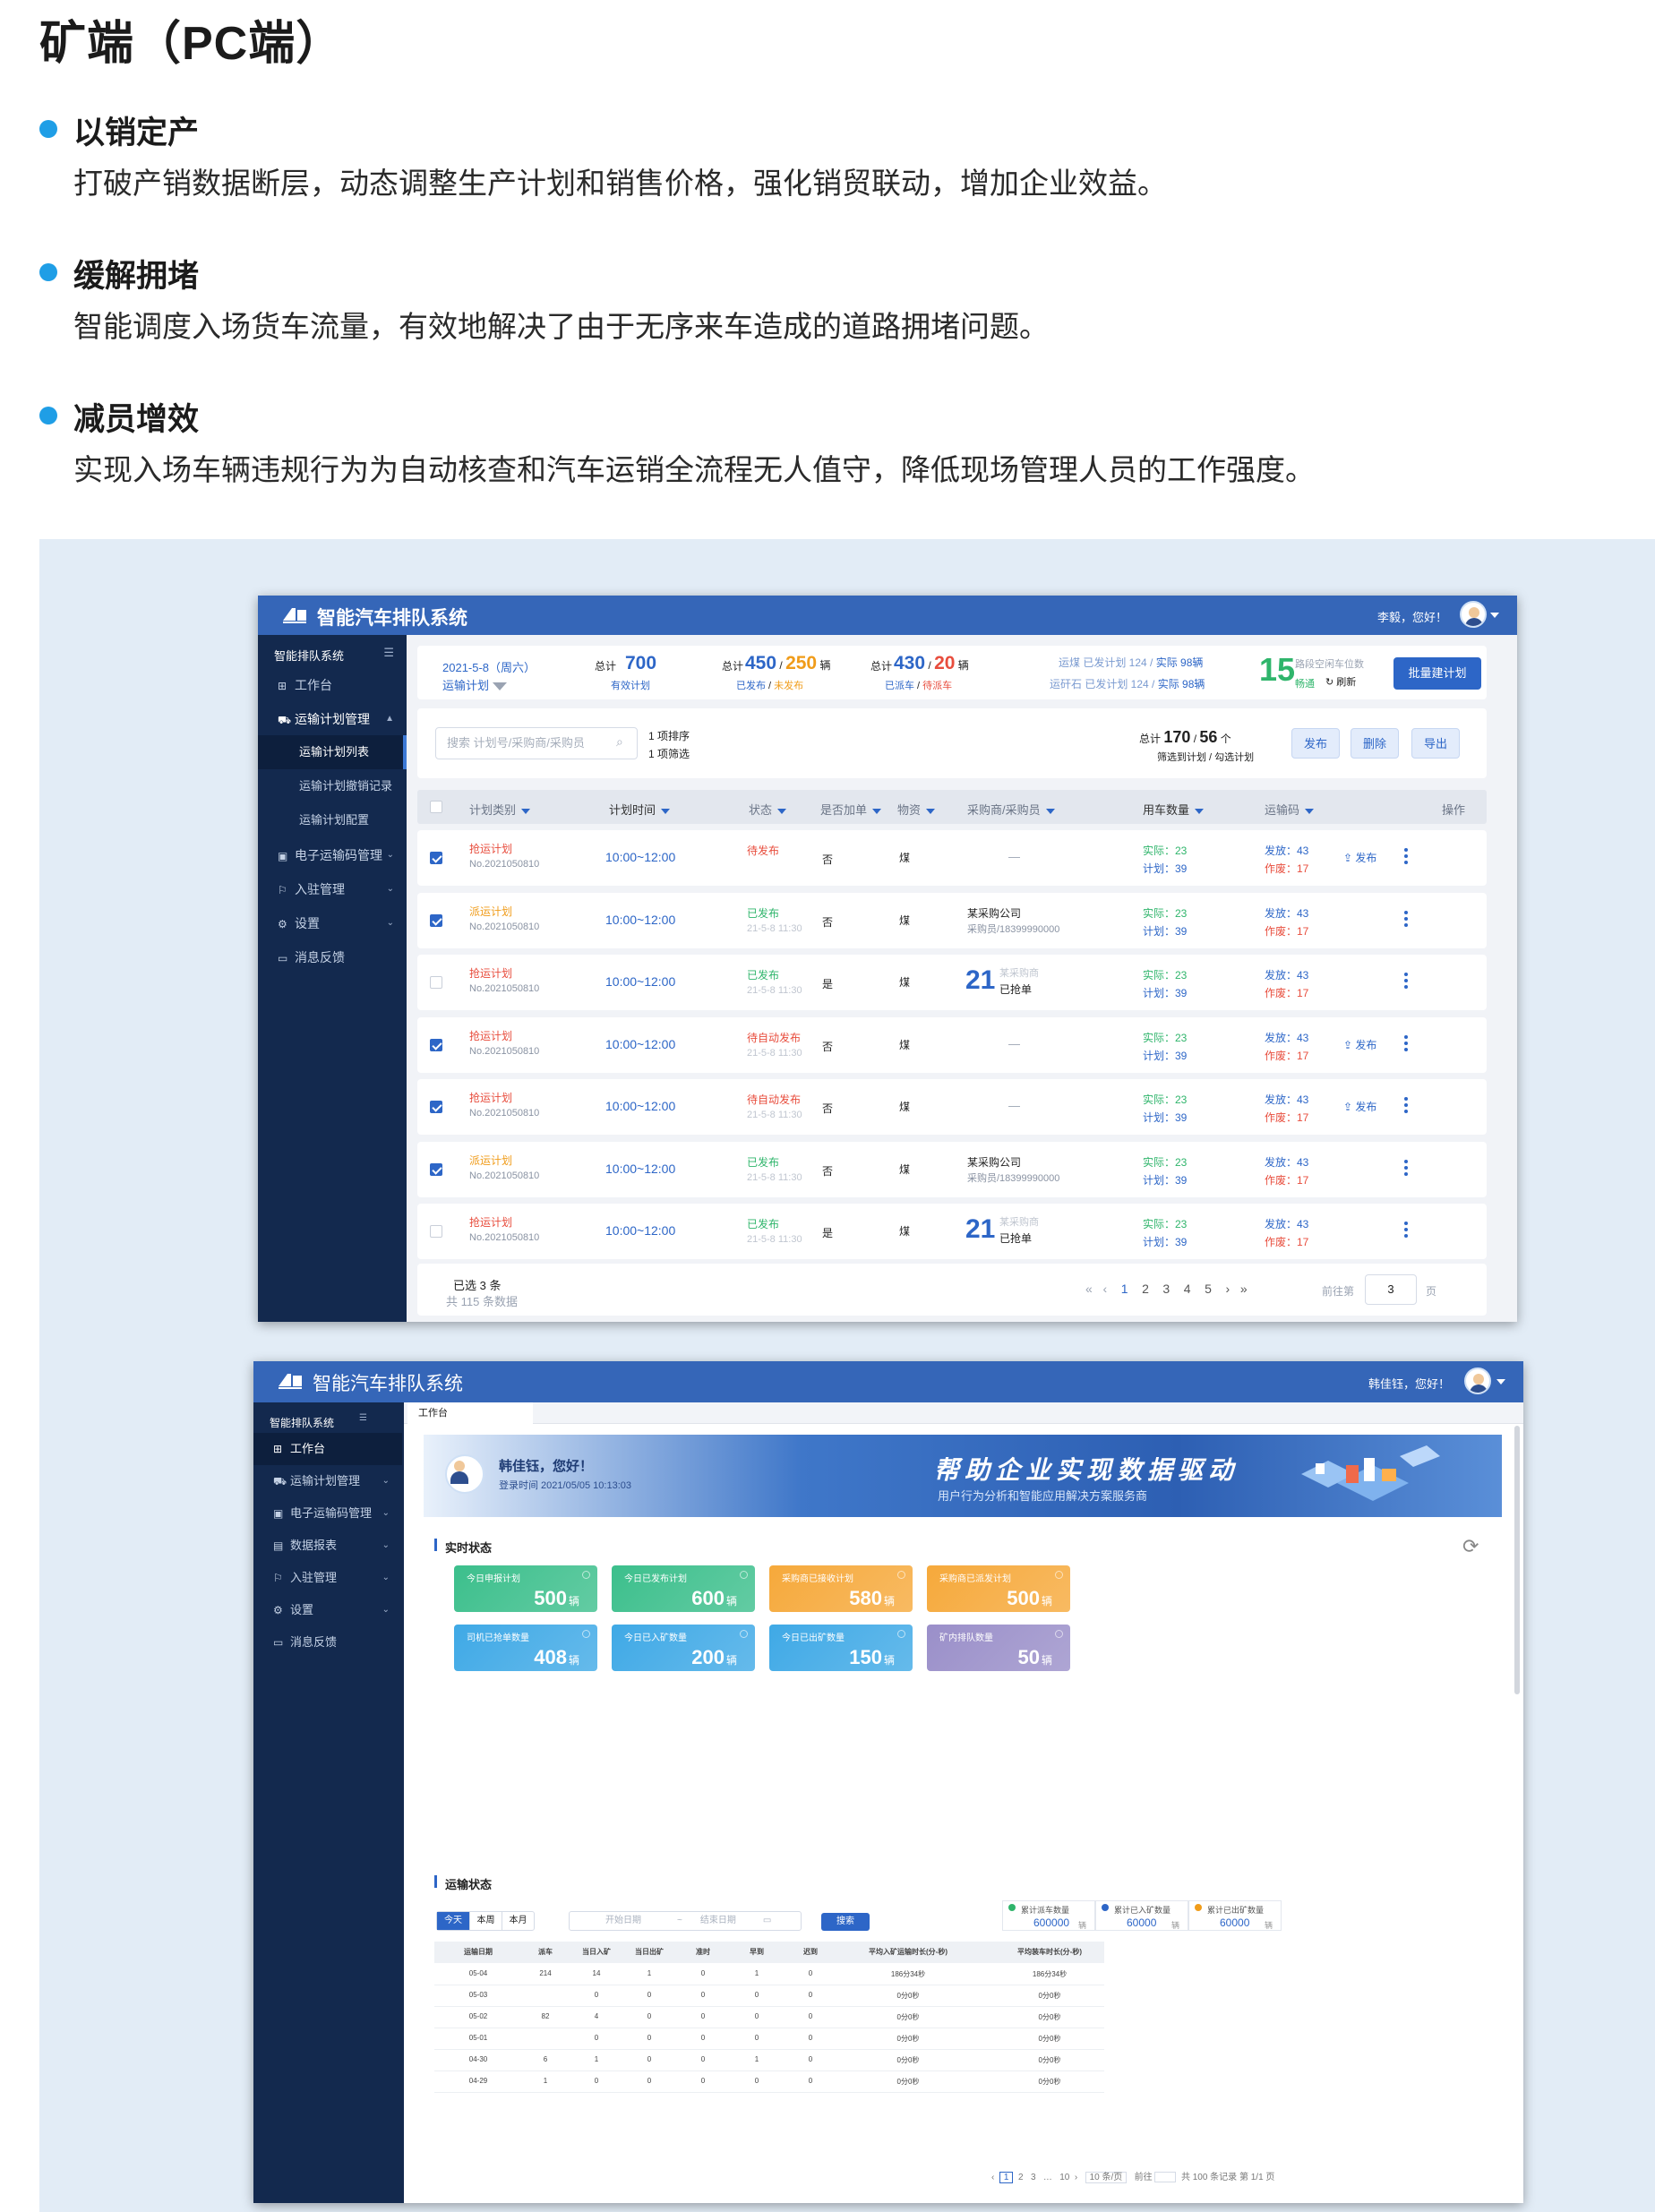  Describe the element at coordinates (1208, 1289) in the screenshot. I see `page-5: 5` at that location.